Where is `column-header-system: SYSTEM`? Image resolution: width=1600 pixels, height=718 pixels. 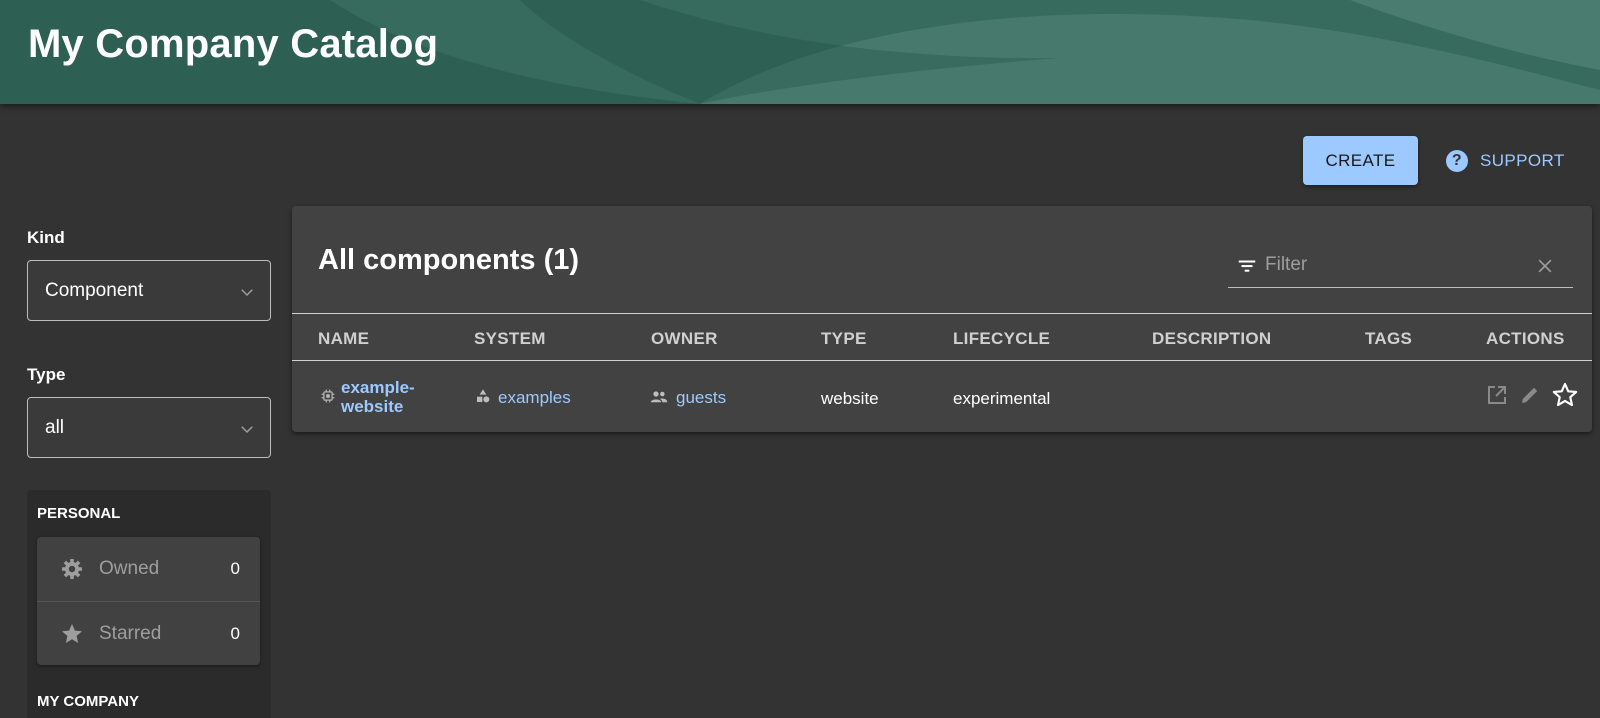 column-header-system: SYSTEM is located at coordinates (510, 339).